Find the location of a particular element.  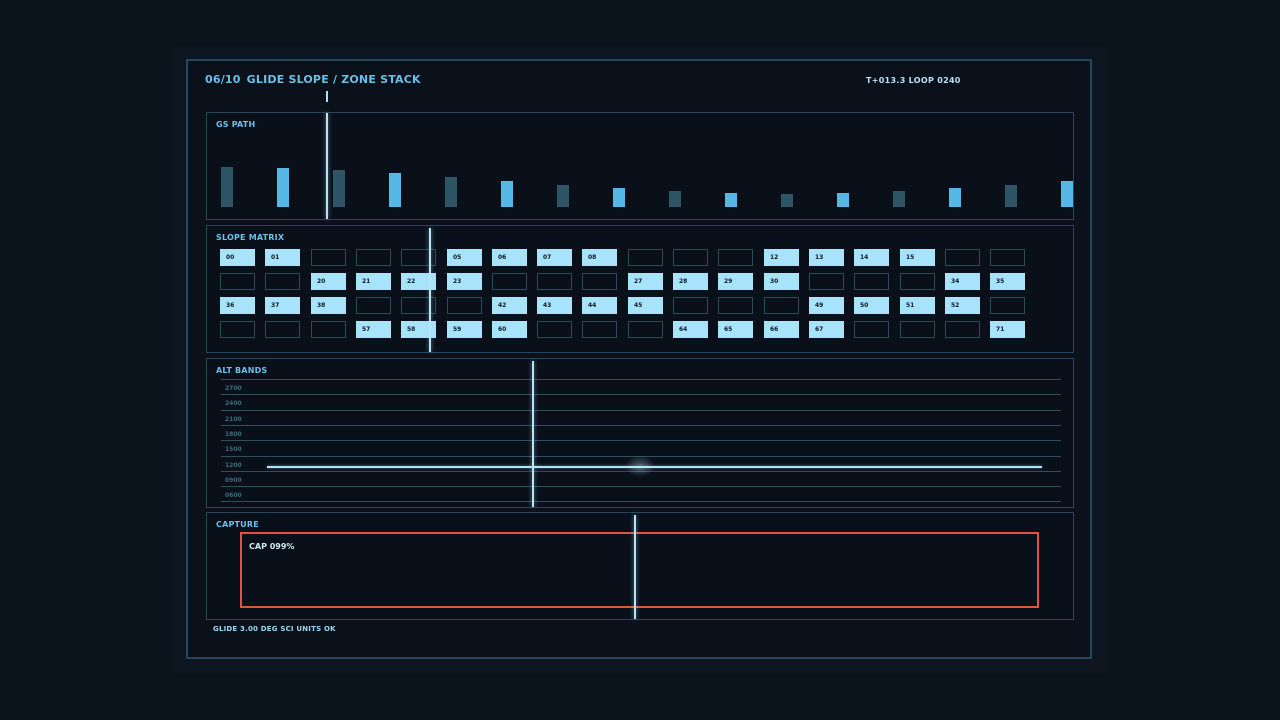

capture-box: CAP 099% is located at coordinates (639, 570).